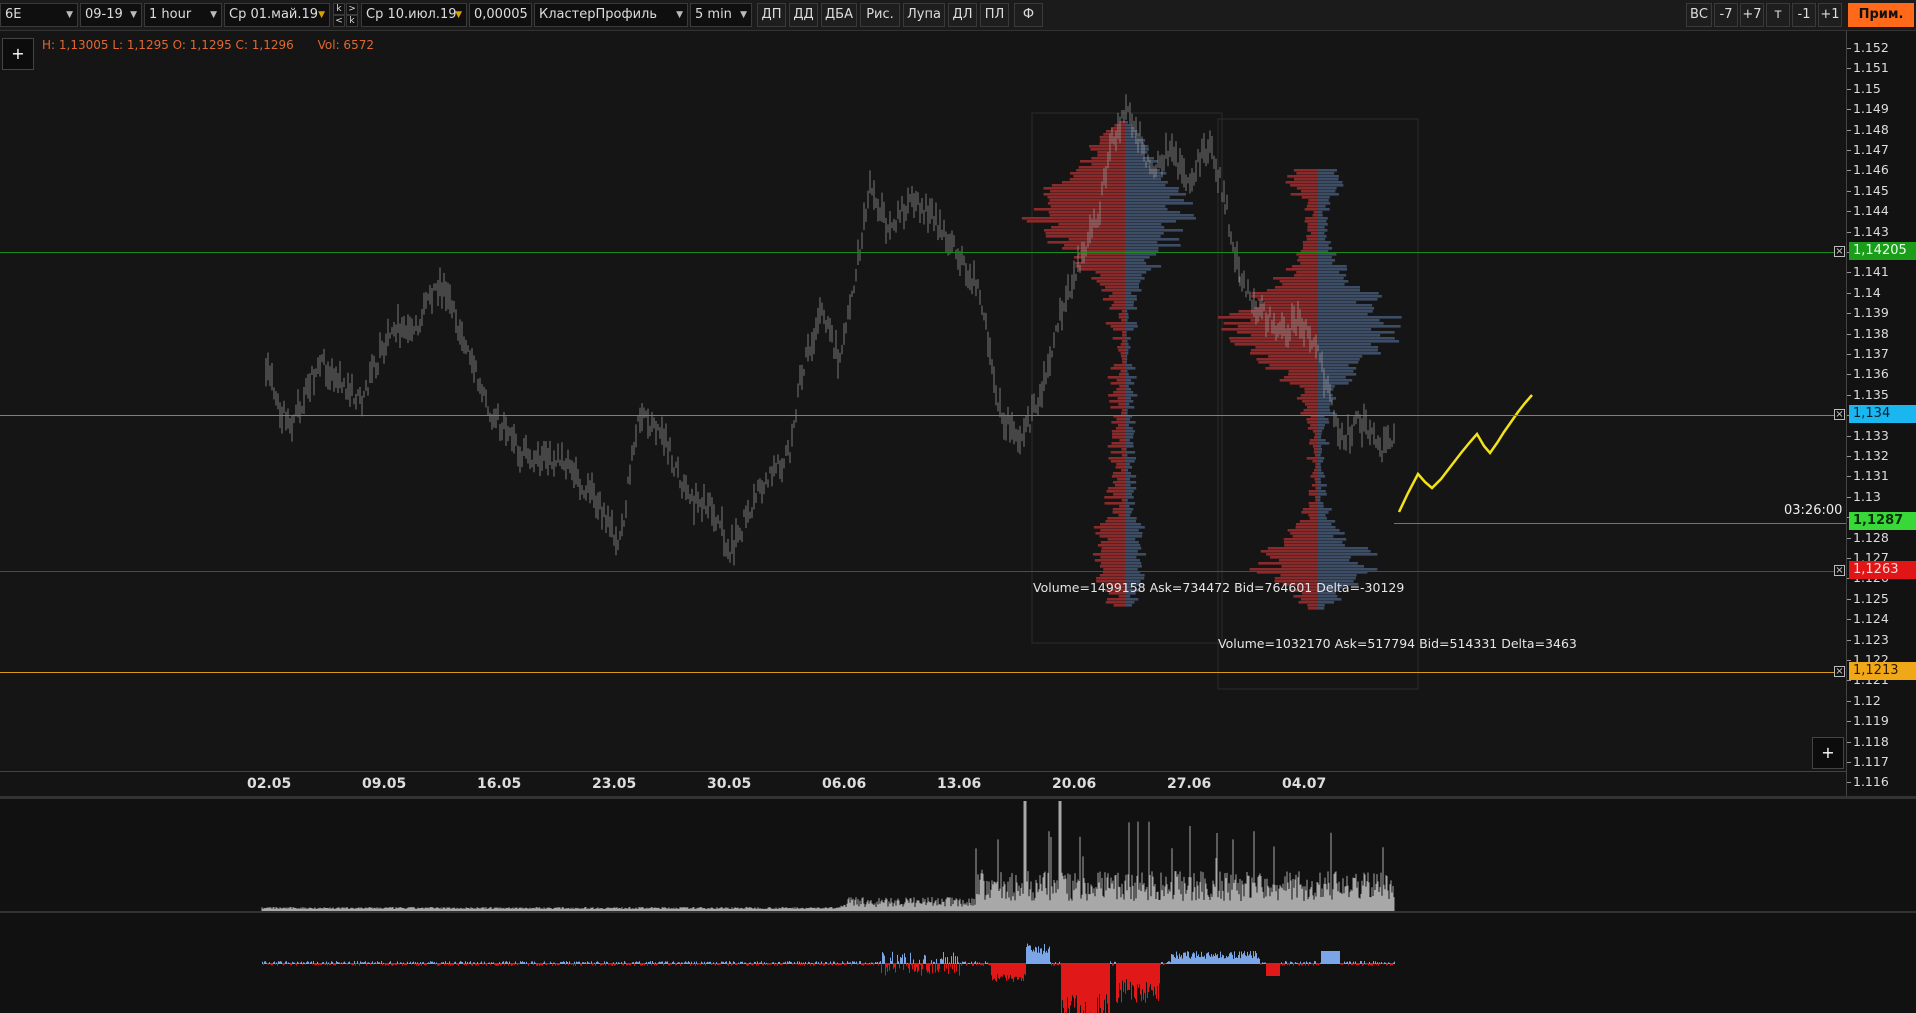 This screenshot has width=1916, height=1013. I want to click on date-tick: 06.06, so click(844, 784).